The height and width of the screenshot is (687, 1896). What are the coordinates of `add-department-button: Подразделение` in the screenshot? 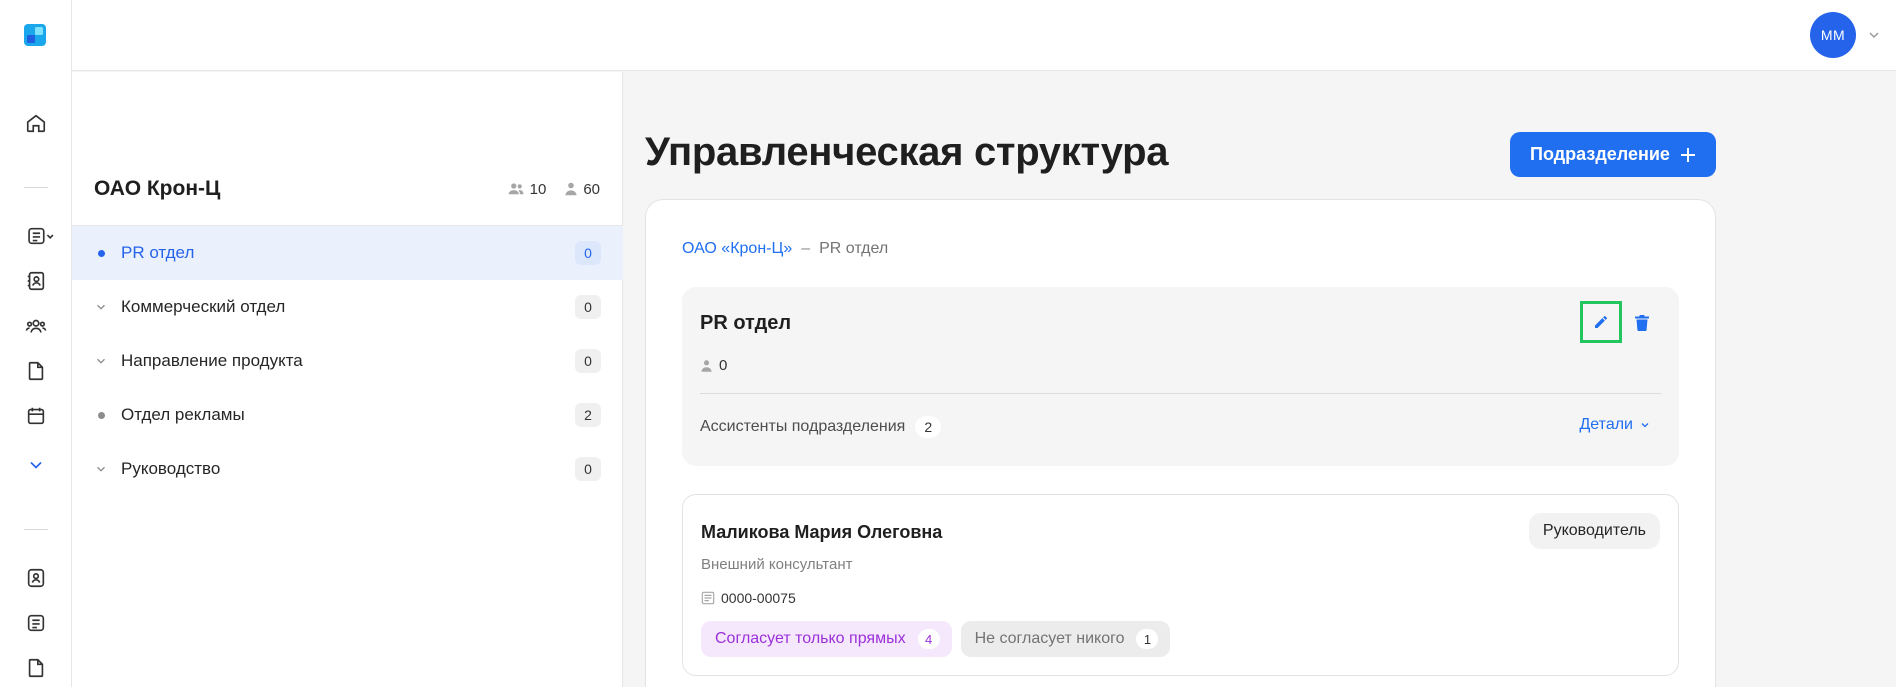 It's located at (1613, 154).